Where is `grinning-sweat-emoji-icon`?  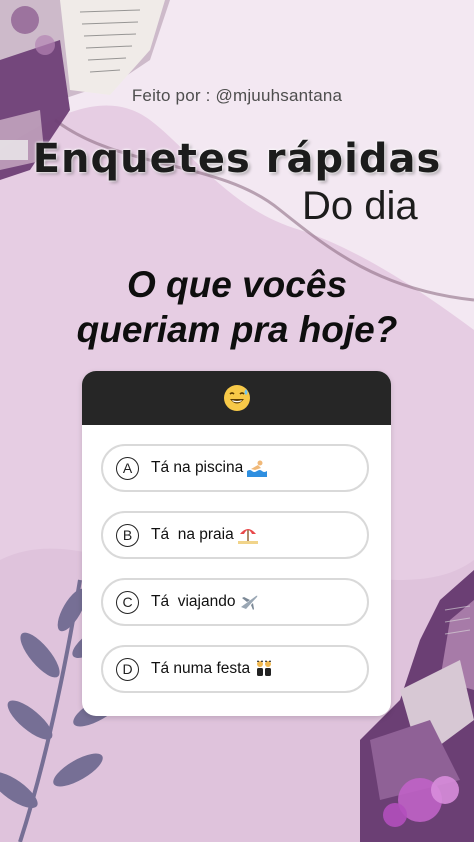 grinning-sweat-emoji-icon is located at coordinates (236, 398).